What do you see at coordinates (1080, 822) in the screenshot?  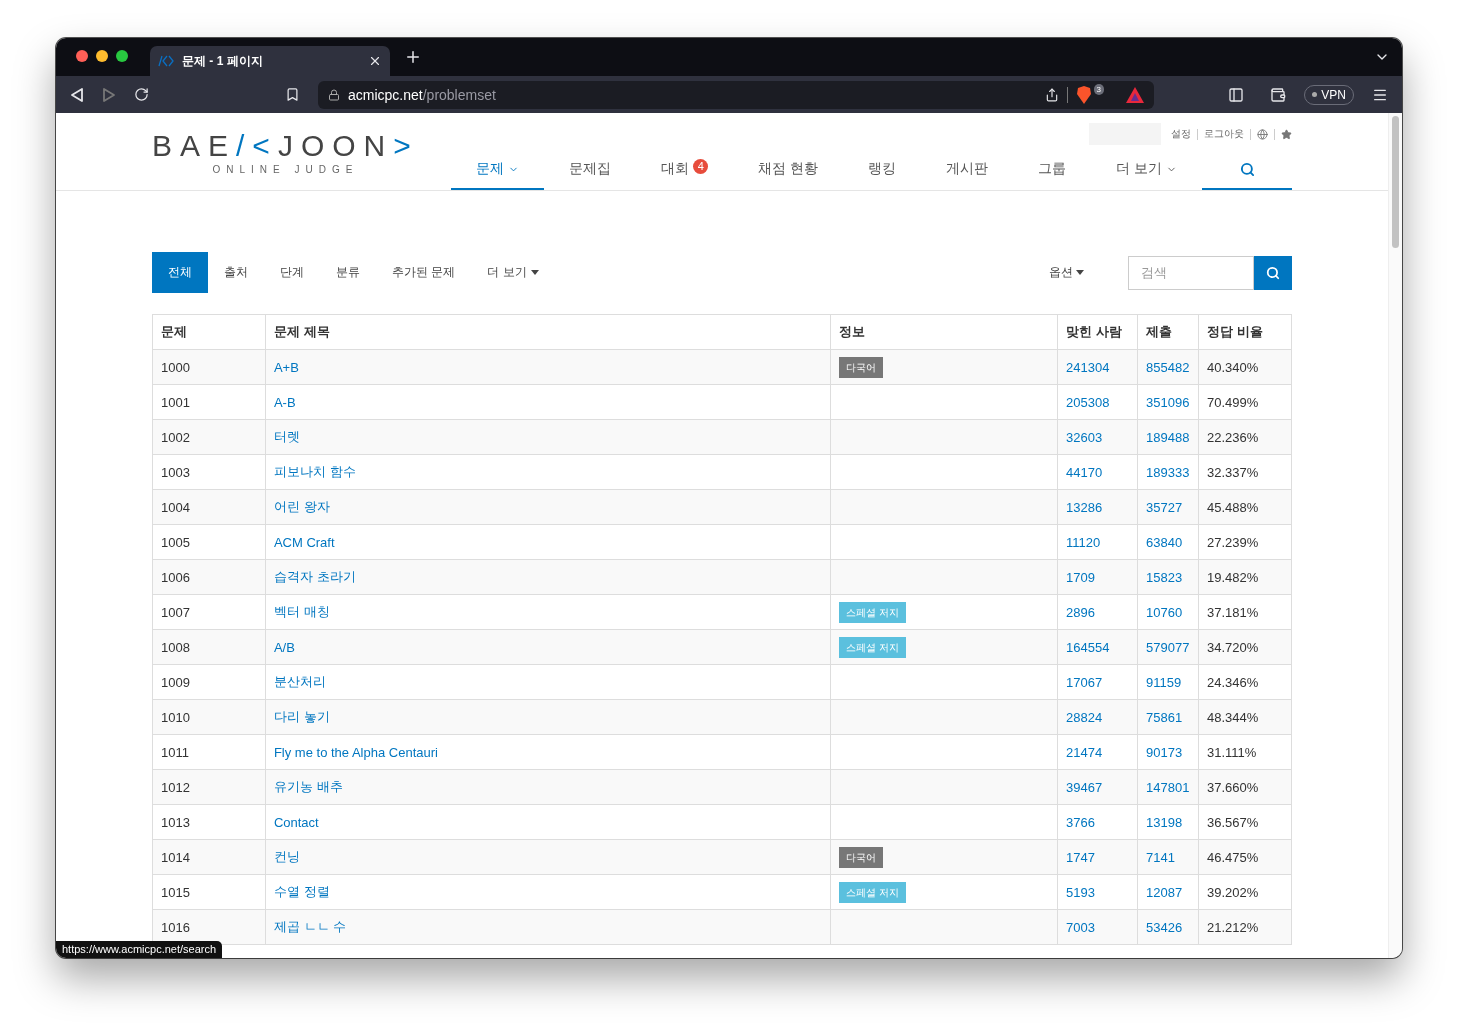 I see `solved-link: 3766` at bounding box center [1080, 822].